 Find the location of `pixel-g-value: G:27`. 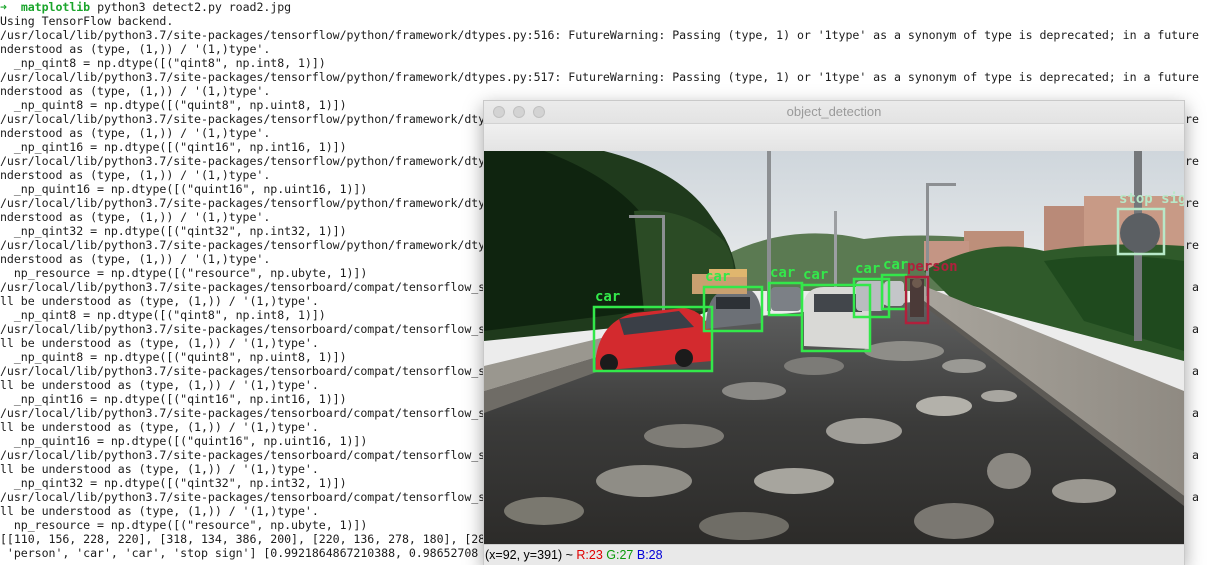

pixel-g-value: G:27 is located at coordinates (620, 555).